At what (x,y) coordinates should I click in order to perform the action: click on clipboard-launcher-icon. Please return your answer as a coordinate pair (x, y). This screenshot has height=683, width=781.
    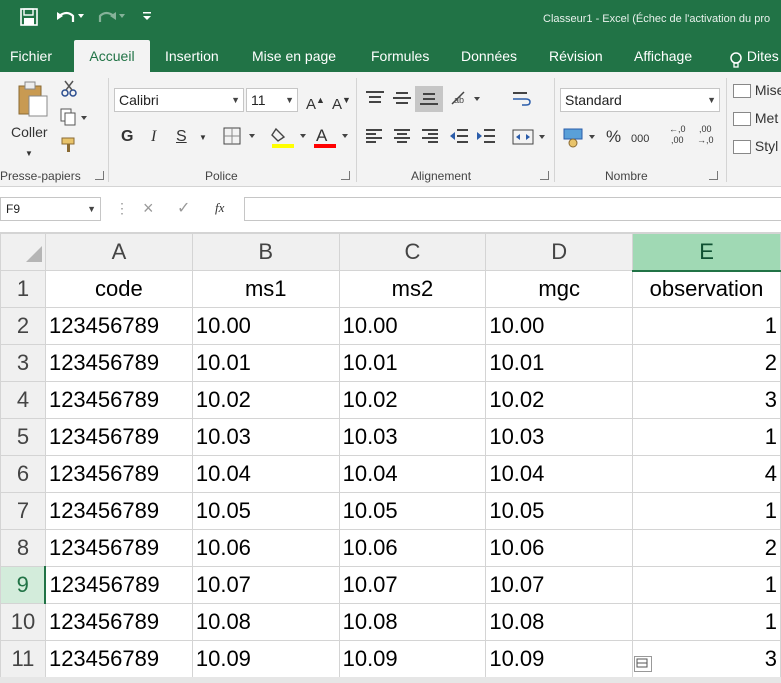
    Looking at the image, I should click on (99, 175).